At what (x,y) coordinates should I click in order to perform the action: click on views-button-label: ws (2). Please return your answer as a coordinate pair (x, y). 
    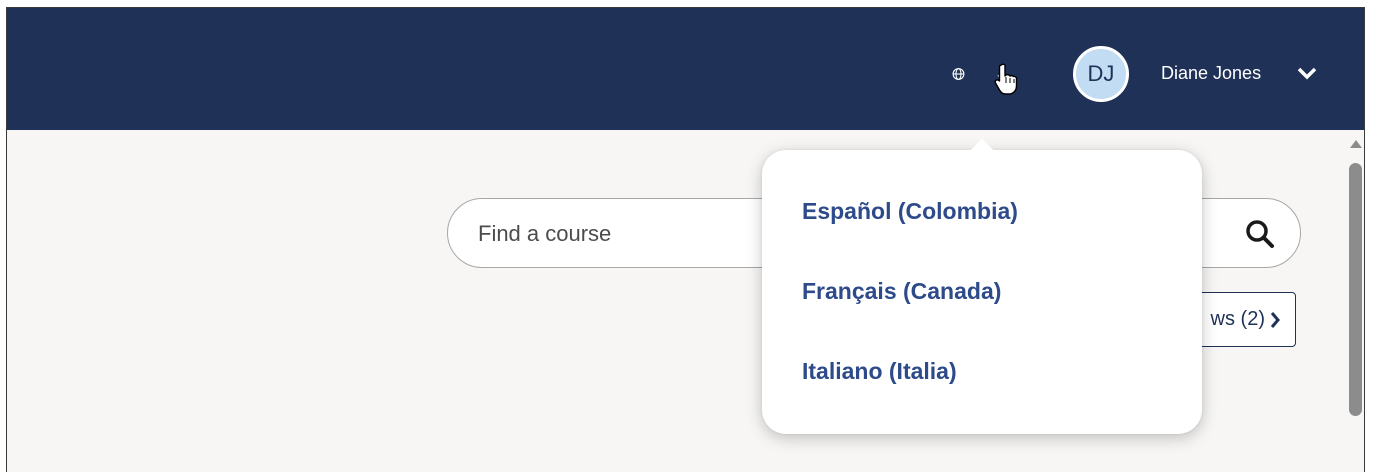
    Looking at the image, I should click on (1237, 319).